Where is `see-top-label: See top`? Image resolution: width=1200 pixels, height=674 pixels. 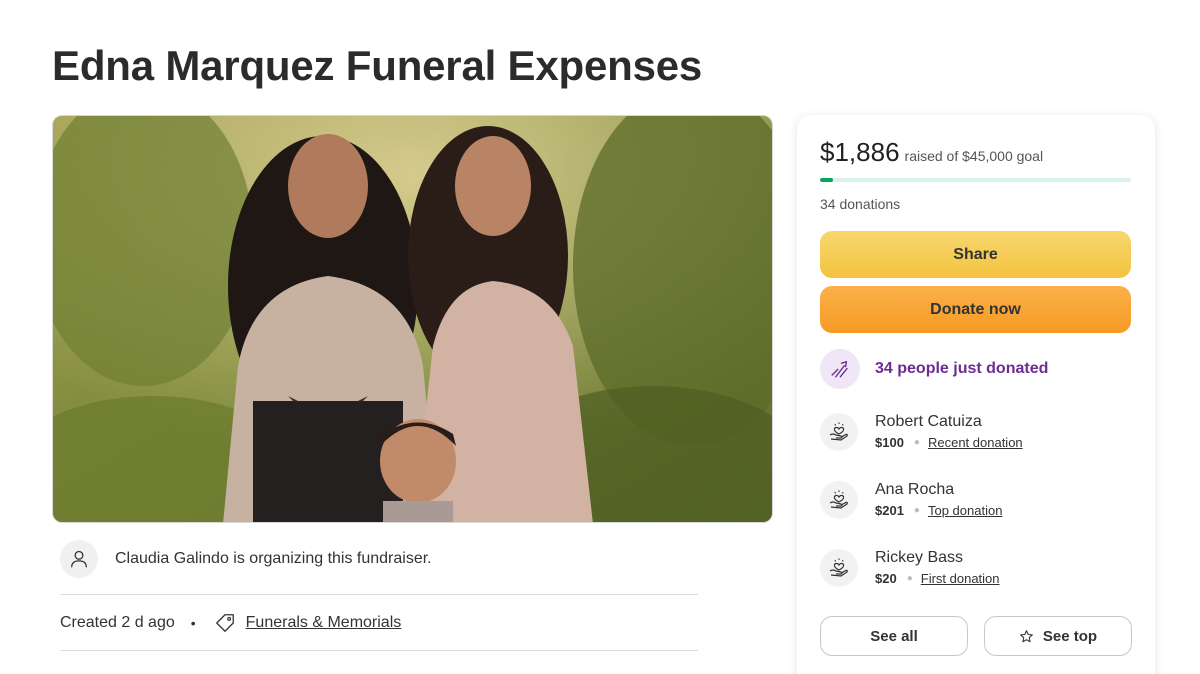
see-top-label: See top is located at coordinates (1070, 636).